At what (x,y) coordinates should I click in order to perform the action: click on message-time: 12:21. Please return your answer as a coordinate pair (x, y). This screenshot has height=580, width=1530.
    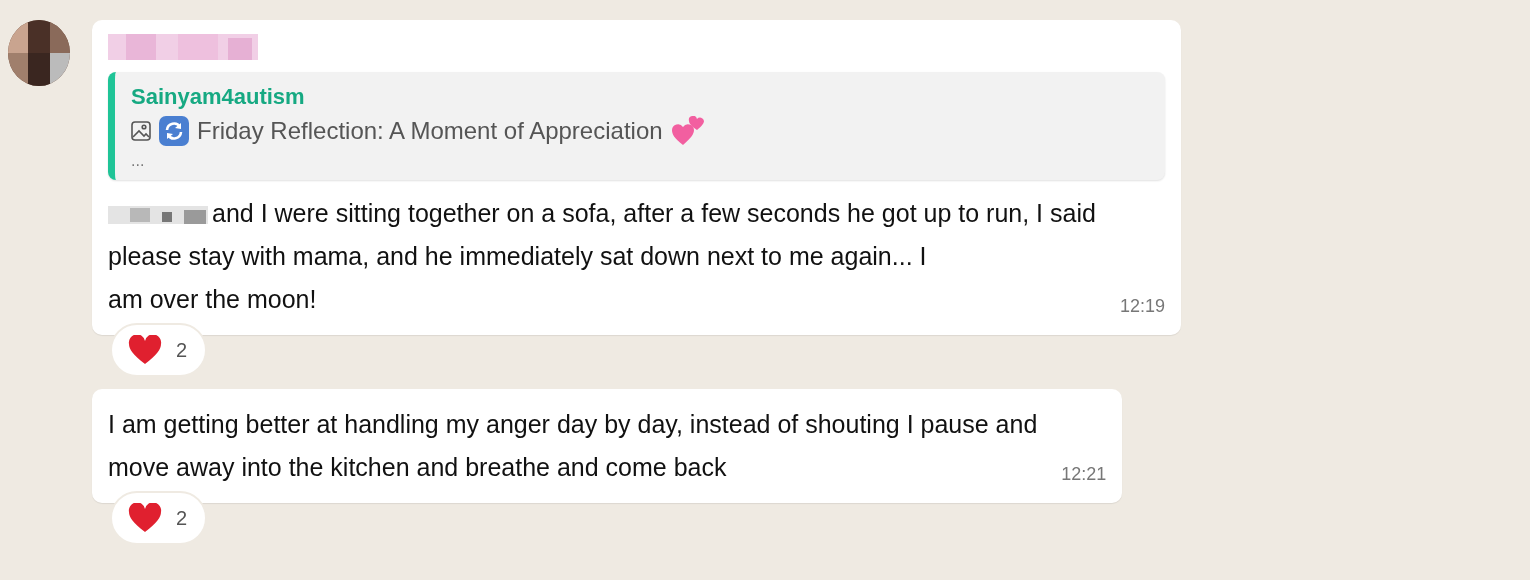
    Looking at the image, I should click on (1084, 474).